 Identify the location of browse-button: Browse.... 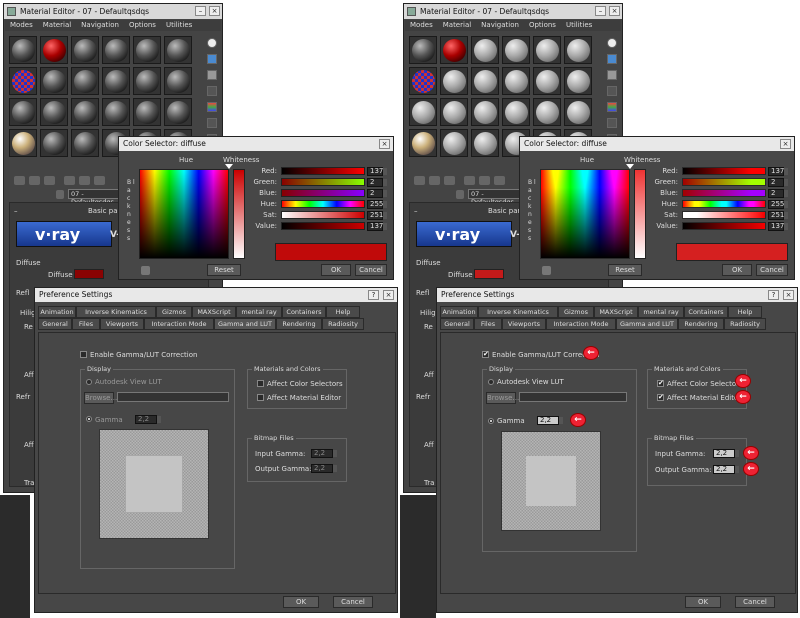
(502, 398).